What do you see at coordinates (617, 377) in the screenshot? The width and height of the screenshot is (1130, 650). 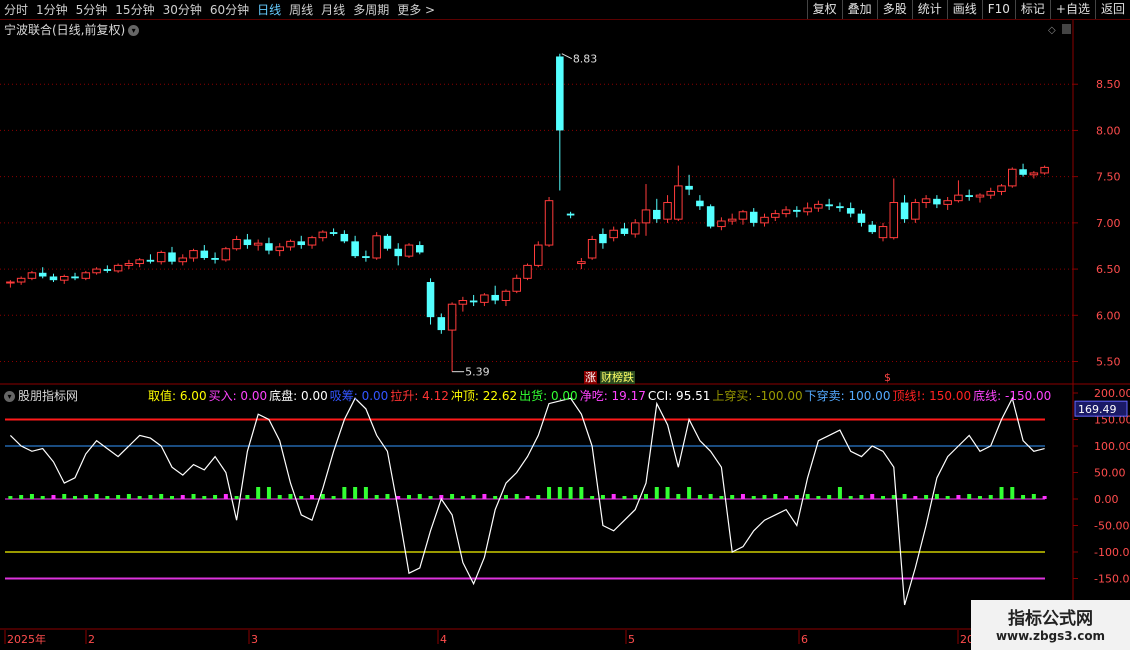 I see `caibang-badge: 财榜跌` at bounding box center [617, 377].